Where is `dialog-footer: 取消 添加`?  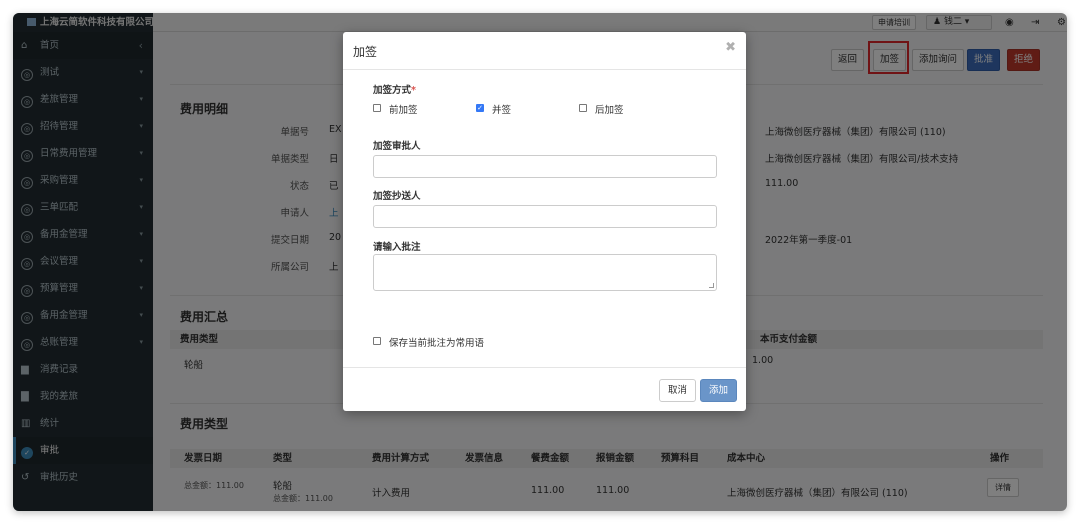
dialog-footer: 取消 添加 is located at coordinates (544, 389).